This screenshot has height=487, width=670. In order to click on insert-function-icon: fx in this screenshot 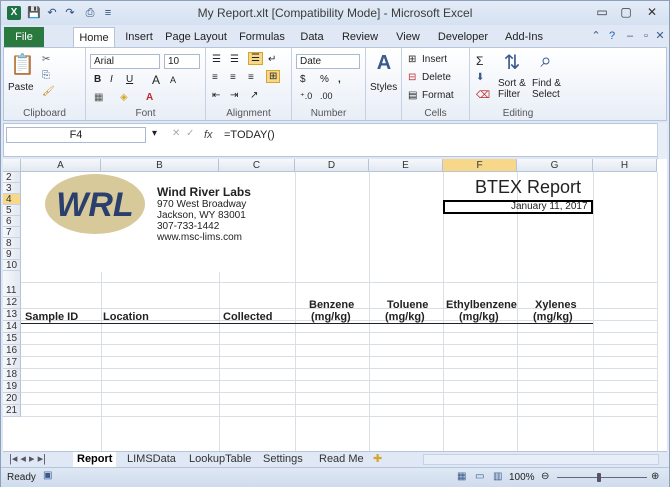, I will do `click(211, 135)`.